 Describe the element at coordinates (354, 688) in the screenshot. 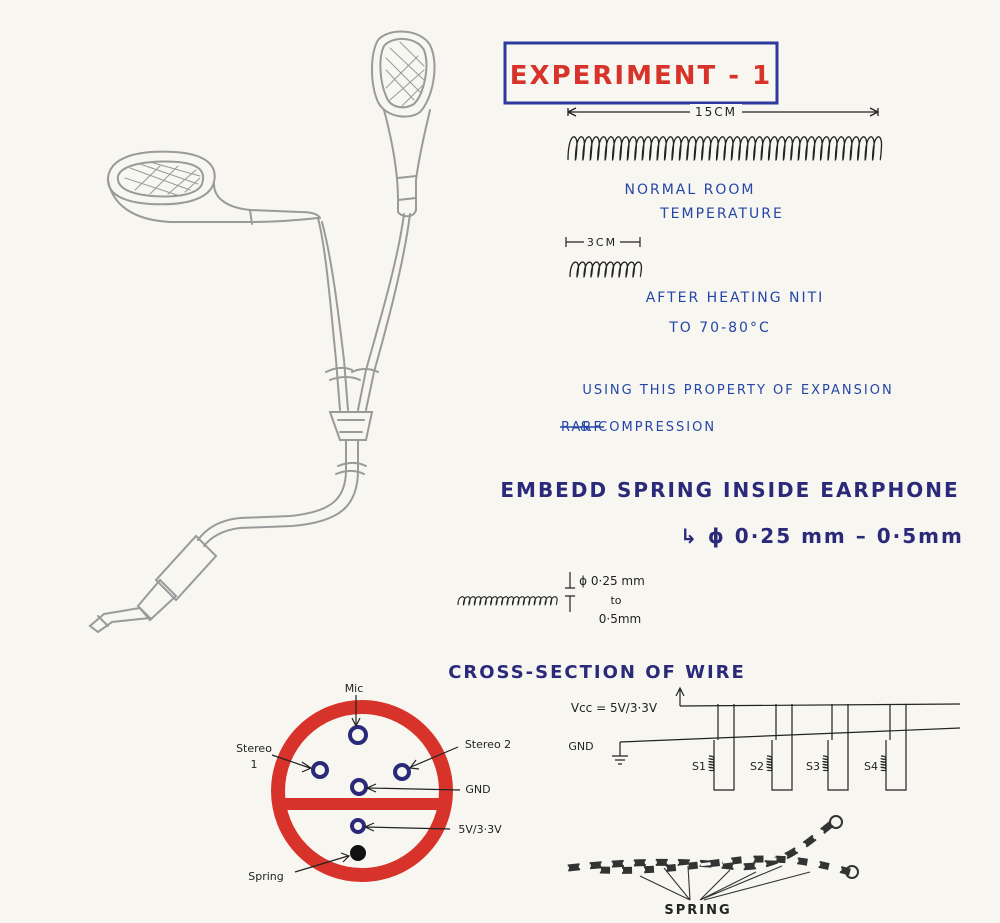

I see `label-mic: Mic` at that location.